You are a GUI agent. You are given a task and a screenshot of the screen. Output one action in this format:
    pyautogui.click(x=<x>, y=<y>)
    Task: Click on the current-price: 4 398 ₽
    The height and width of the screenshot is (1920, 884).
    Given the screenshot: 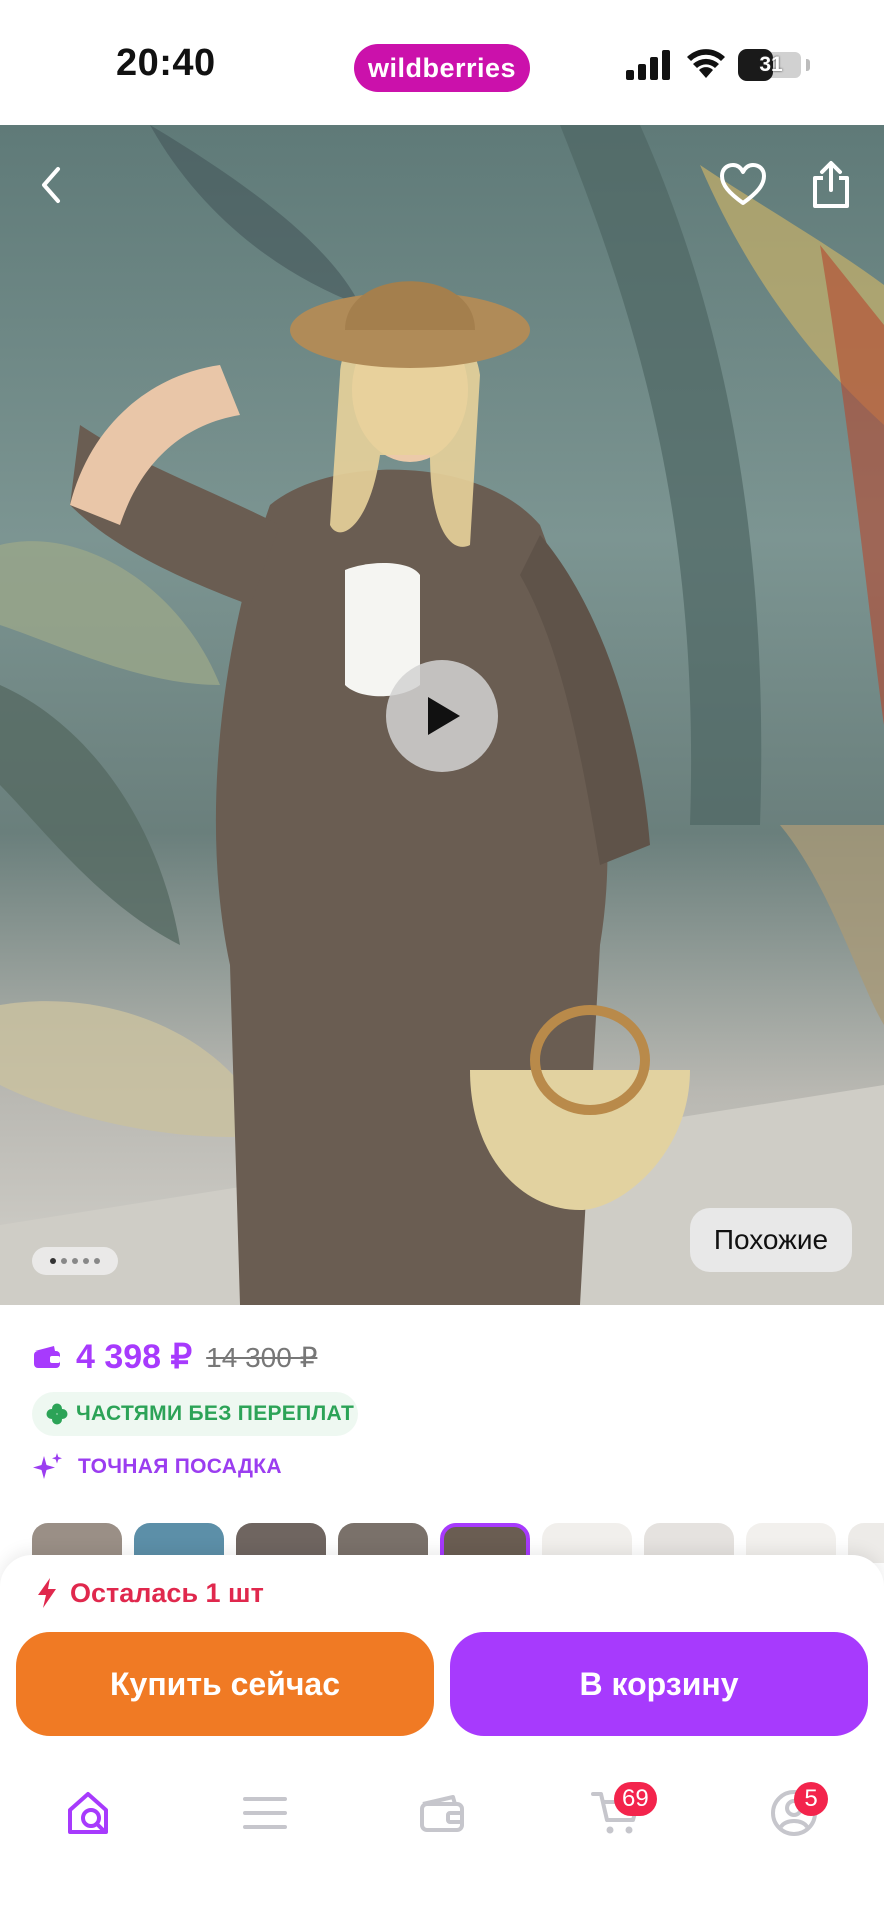 What is the action you would take?
    pyautogui.click(x=134, y=1357)
    